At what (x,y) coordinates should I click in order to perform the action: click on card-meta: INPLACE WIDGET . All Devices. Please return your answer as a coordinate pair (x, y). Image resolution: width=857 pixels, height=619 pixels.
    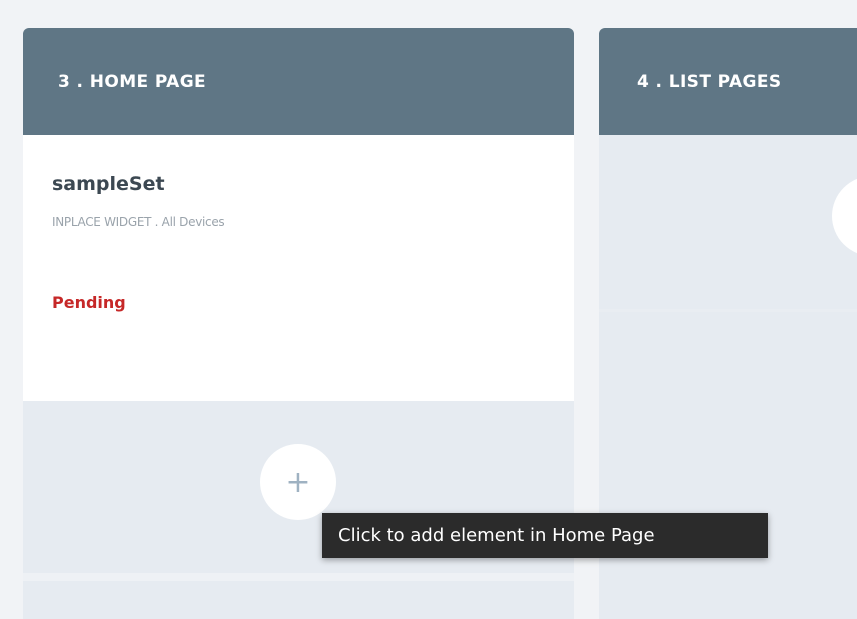
    Looking at the image, I should click on (138, 222).